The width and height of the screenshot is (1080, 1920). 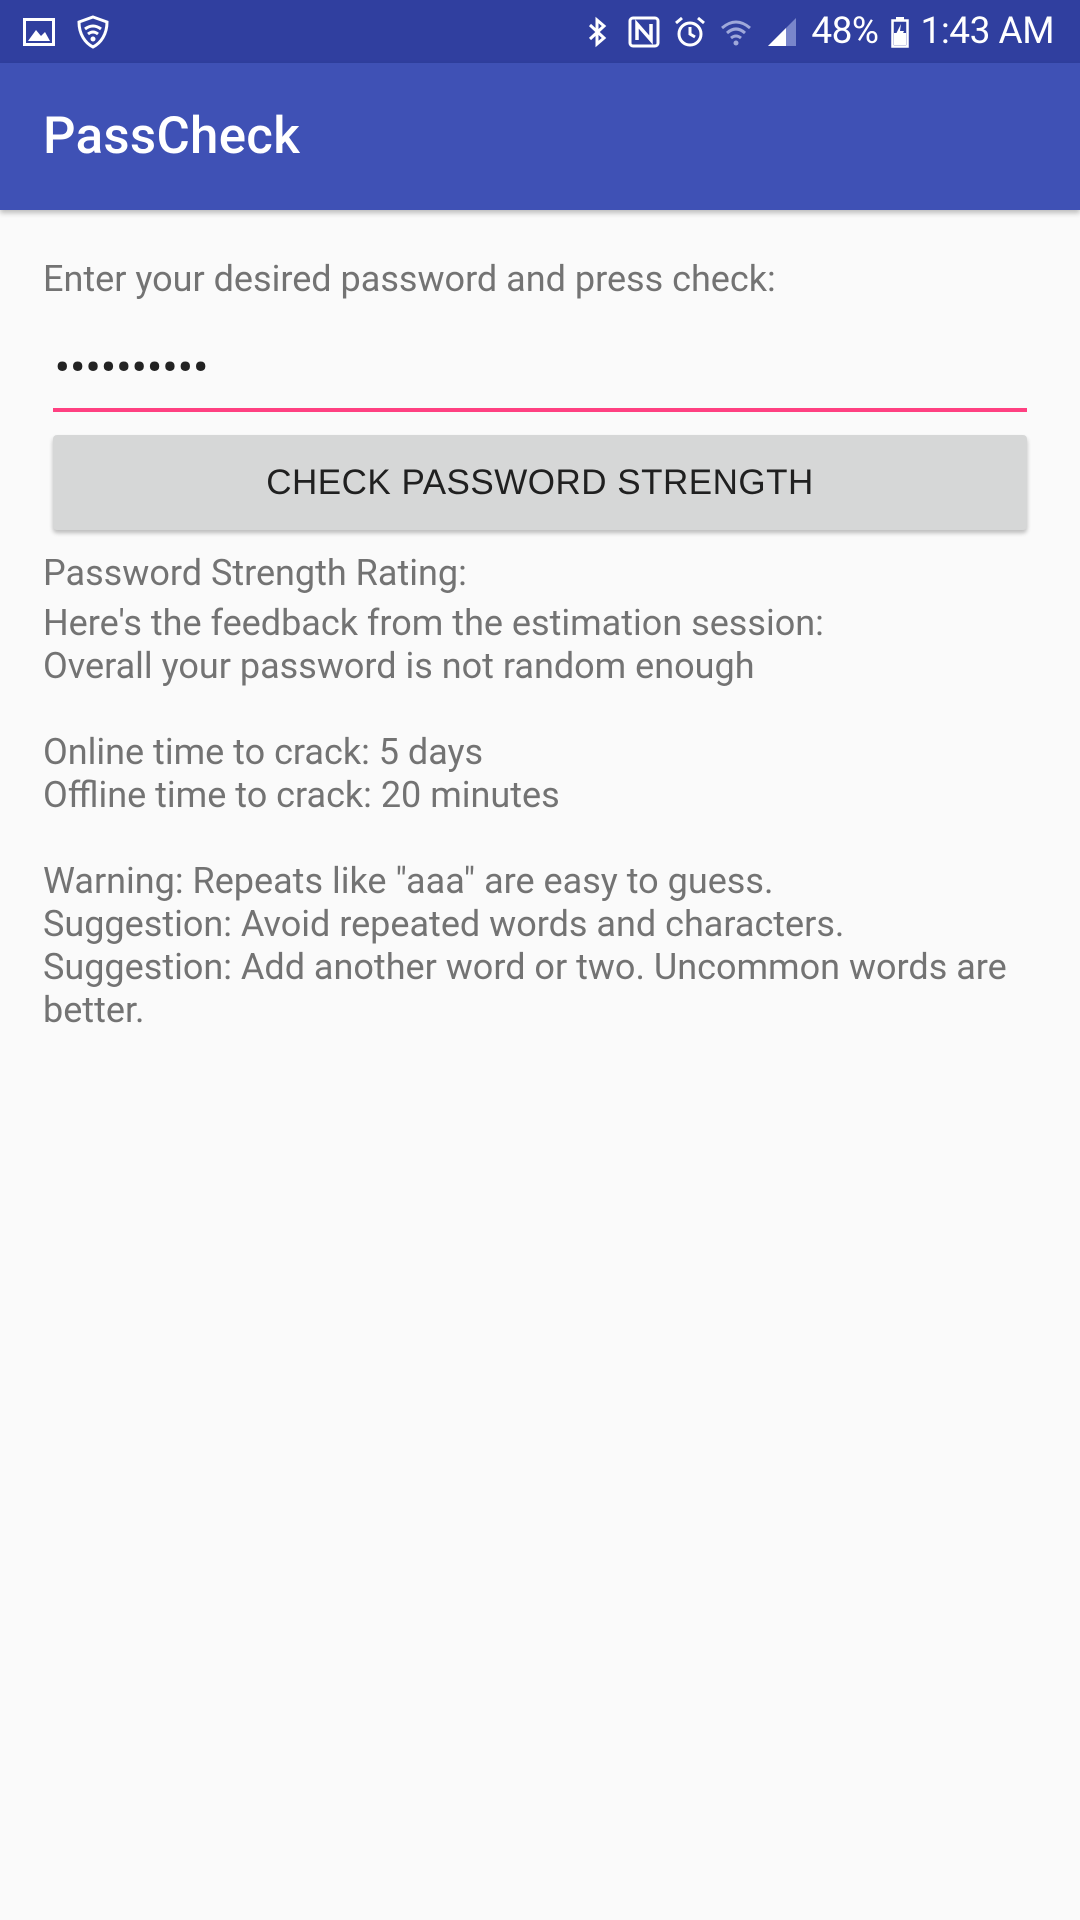 What do you see at coordinates (736, 32) in the screenshot?
I see `wifi-icon` at bounding box center [736, 32].